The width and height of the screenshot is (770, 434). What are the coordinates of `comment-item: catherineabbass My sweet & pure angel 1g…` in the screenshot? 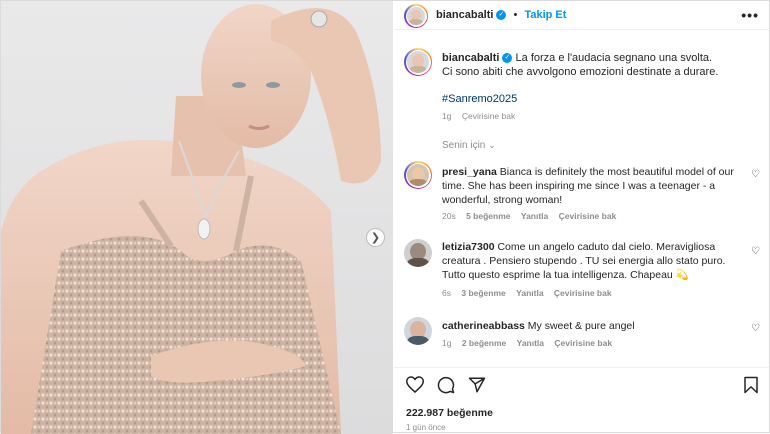 It's located at (584, 335).